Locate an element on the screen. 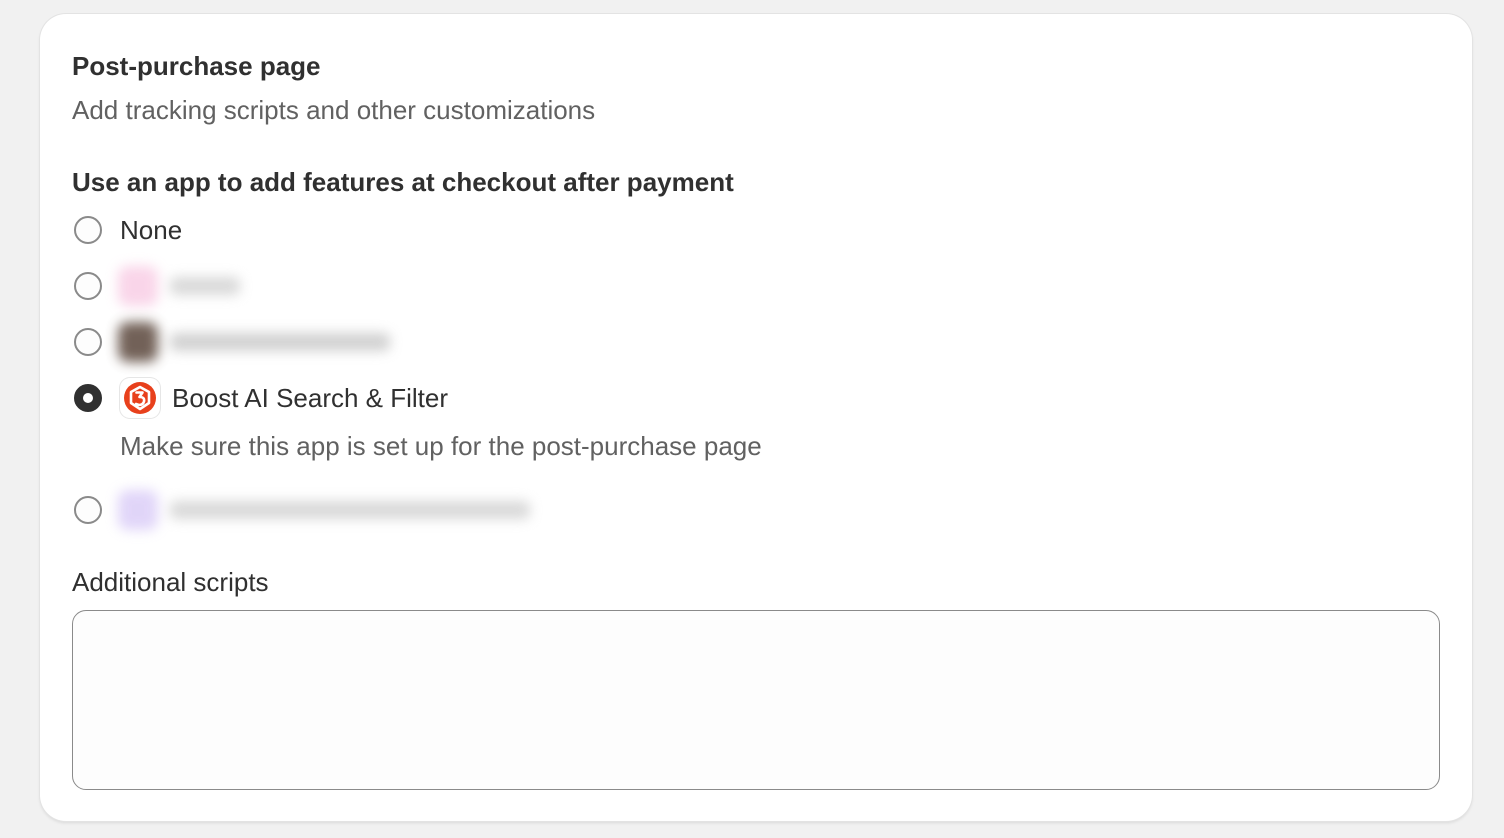 Image resolution: width=1504 pixels, height=838 pixels. option-none: None is located at coordinates (127, 230).